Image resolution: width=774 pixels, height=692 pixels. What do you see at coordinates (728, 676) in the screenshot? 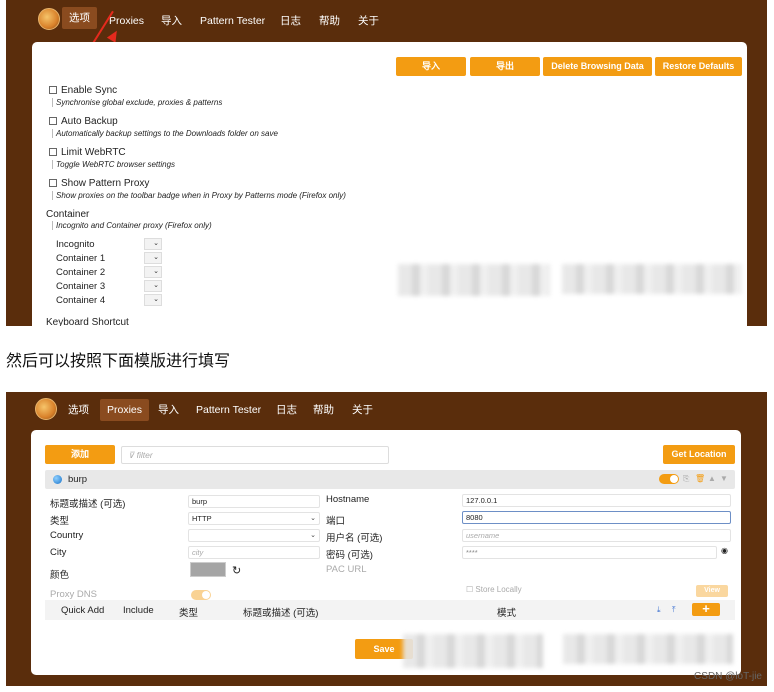
I see `csdn-watermark: CSDN @loT-jie` at bounding box center [728, 676].